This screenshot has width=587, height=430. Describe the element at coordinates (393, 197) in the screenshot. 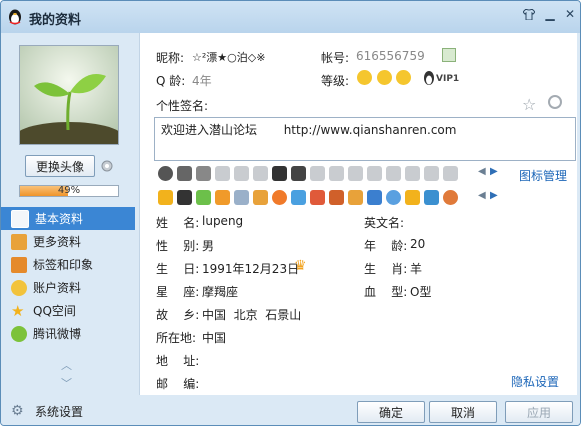

I see `search-badge-icon` at that location.